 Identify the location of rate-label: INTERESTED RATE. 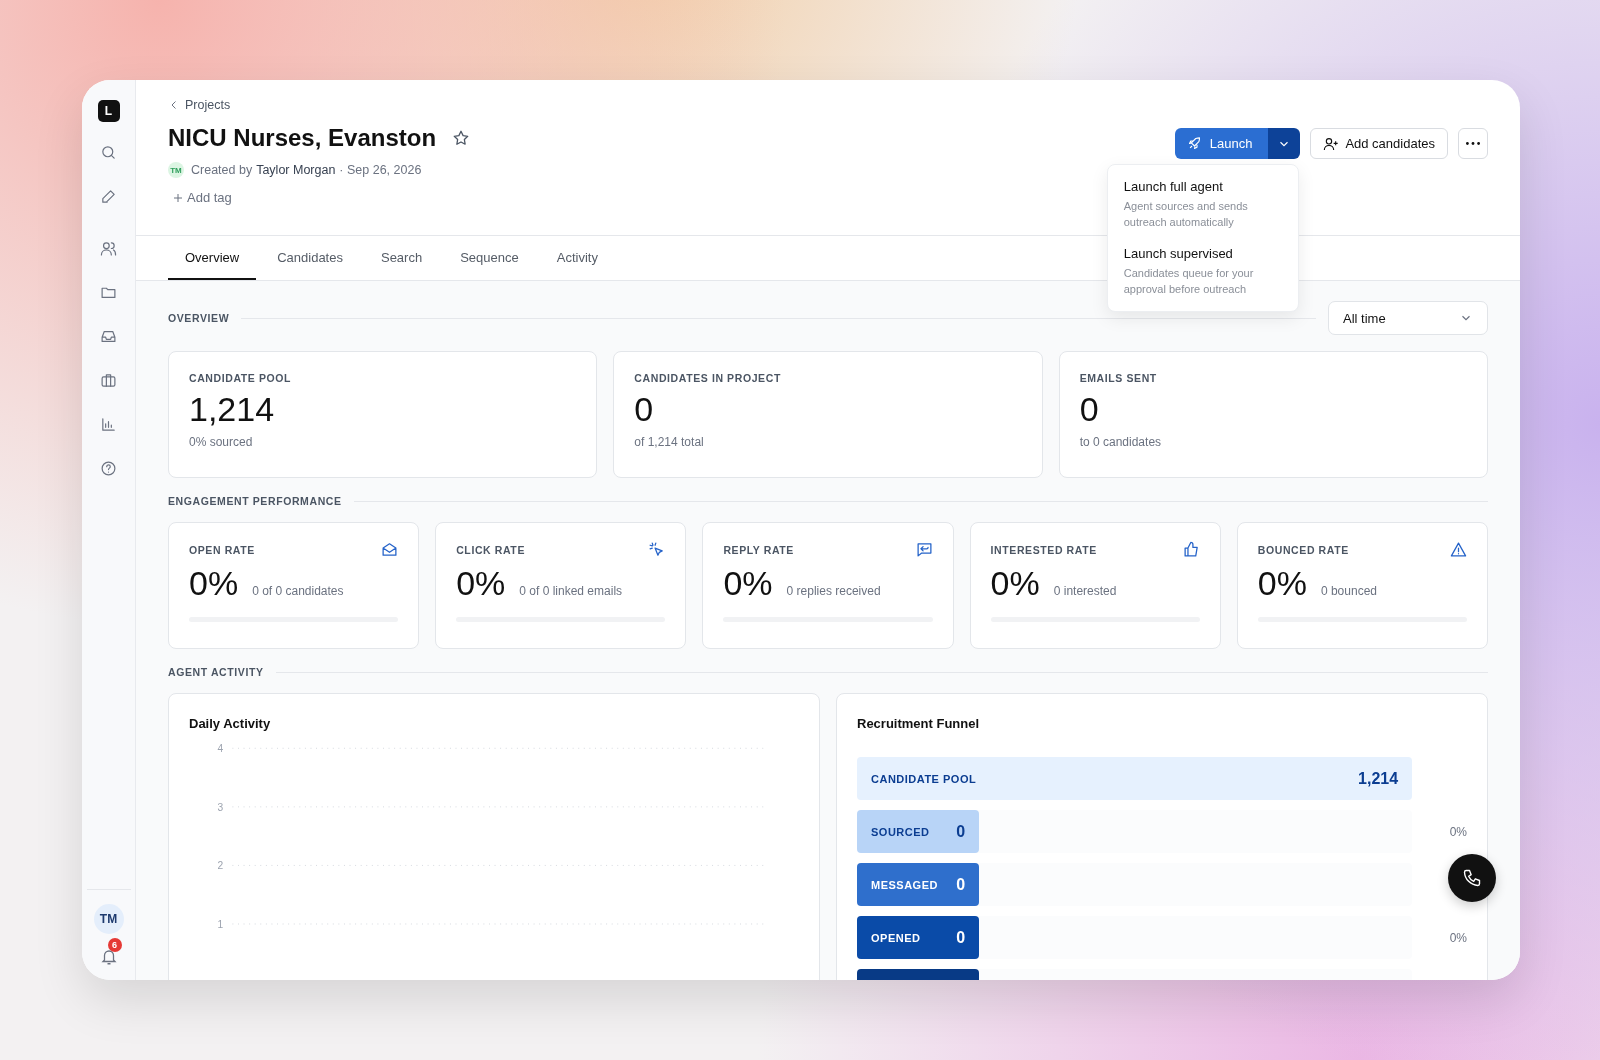
(1043, 549).